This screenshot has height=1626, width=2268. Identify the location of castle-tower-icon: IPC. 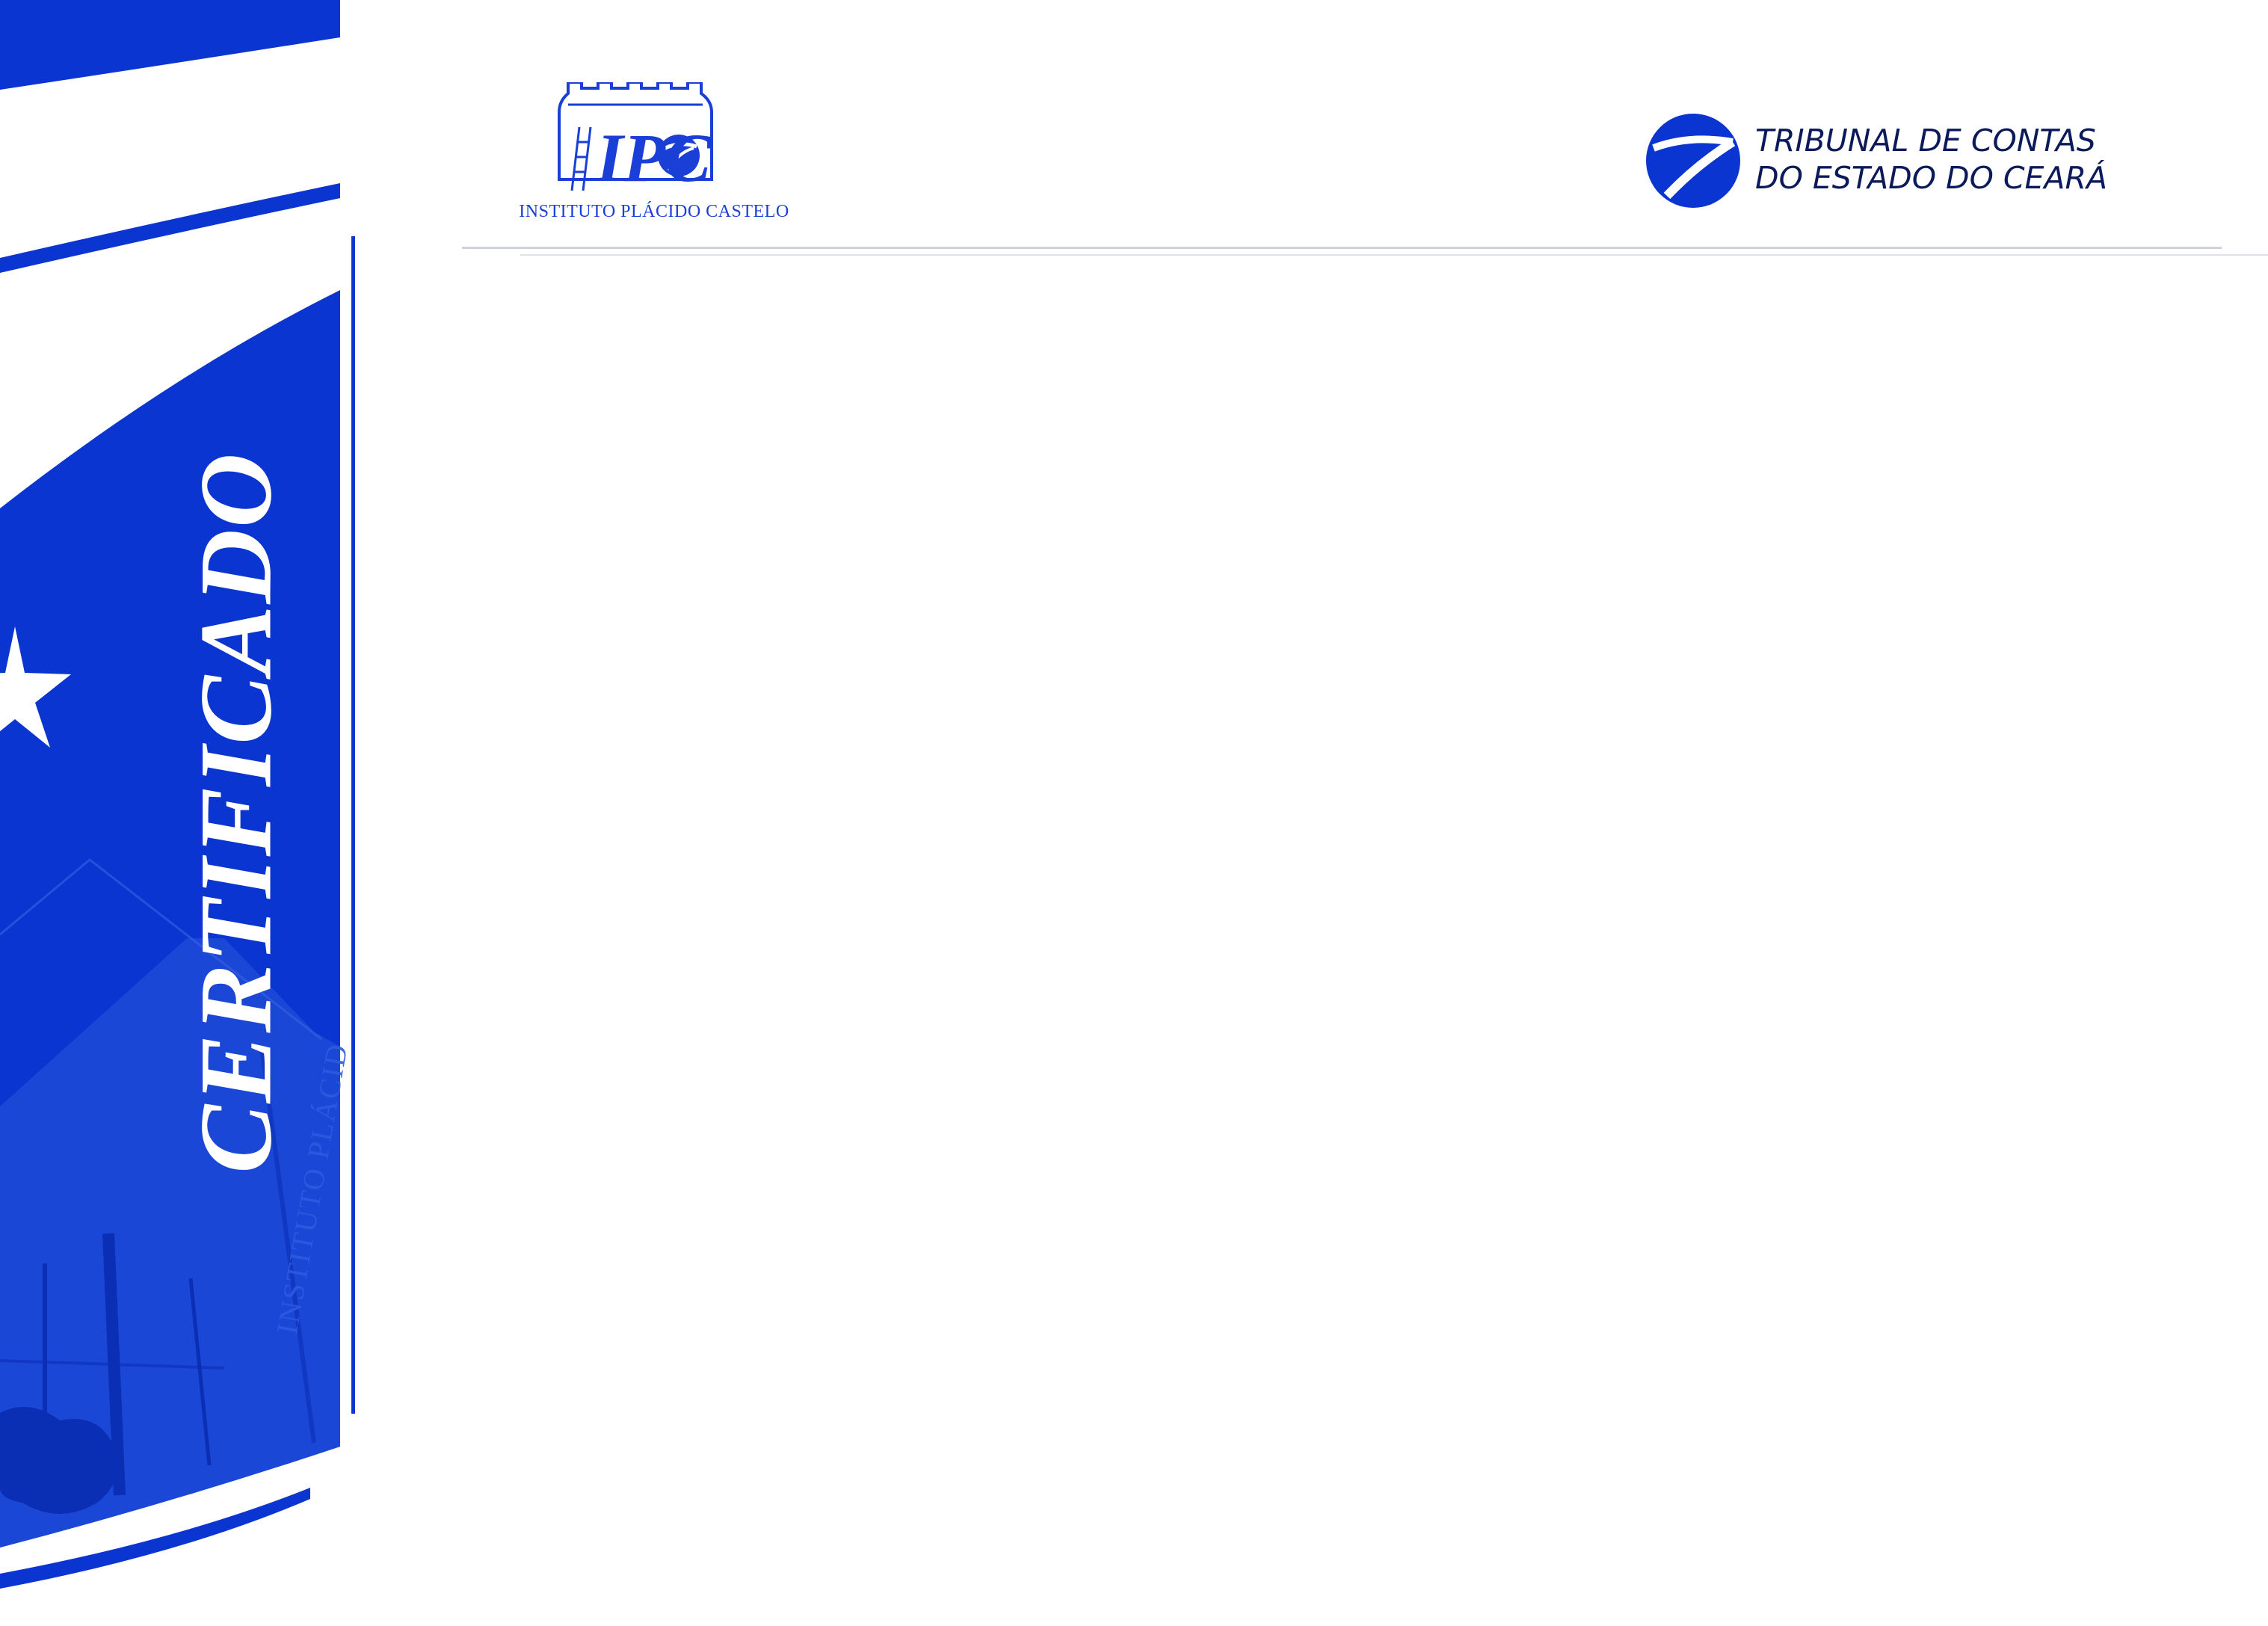
(635, 139).